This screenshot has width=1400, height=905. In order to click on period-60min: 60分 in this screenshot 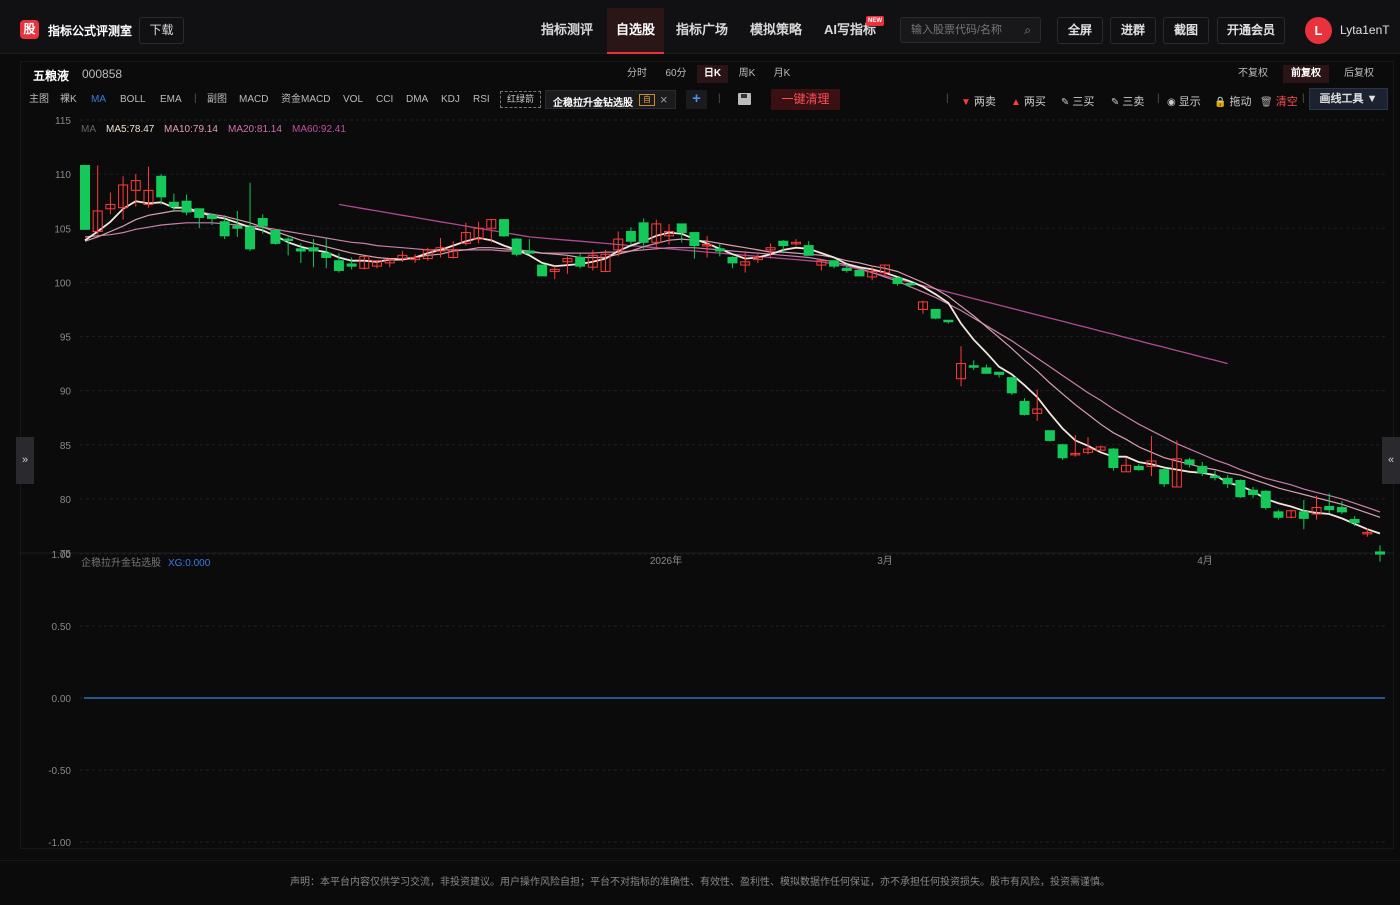, I will do `click(676, 74)`.